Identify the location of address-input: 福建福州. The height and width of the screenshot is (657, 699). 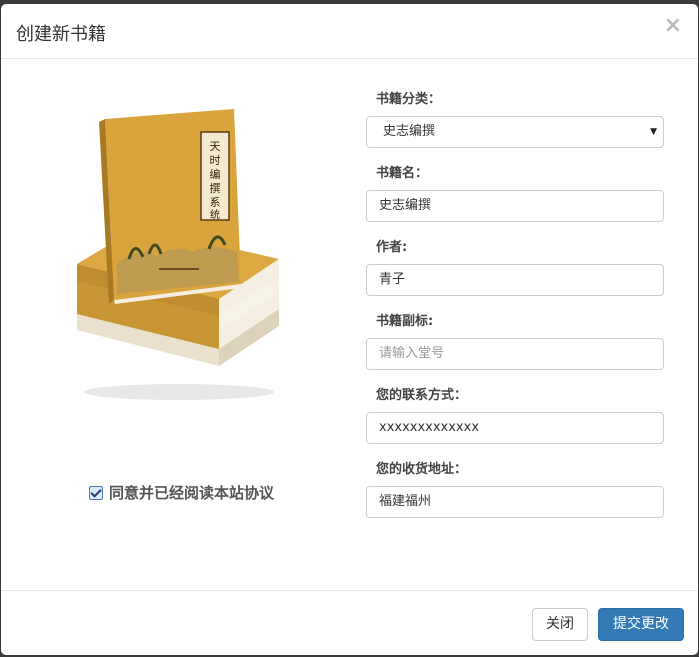
(515, 502).